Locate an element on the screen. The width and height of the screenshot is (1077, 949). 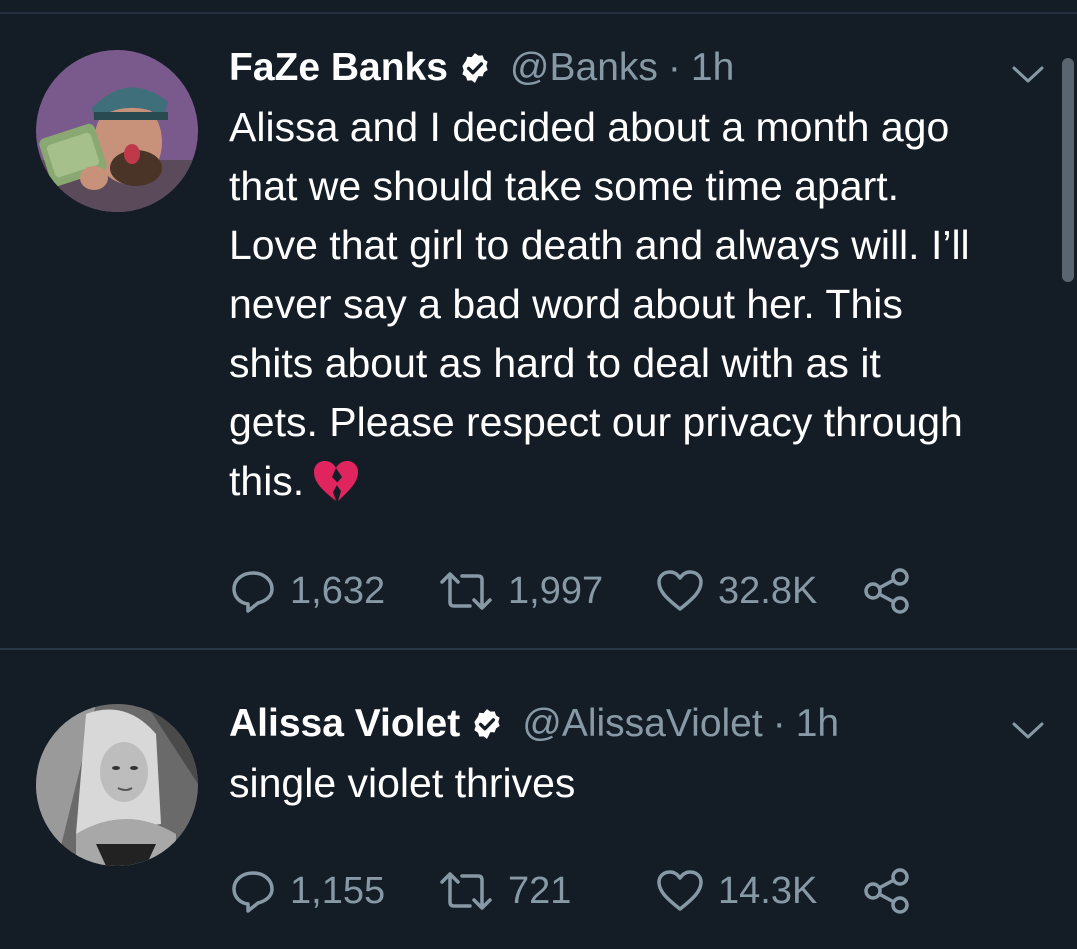
tweet-text-line: never say a bad word about her. This is located at coordinates (566, 304).